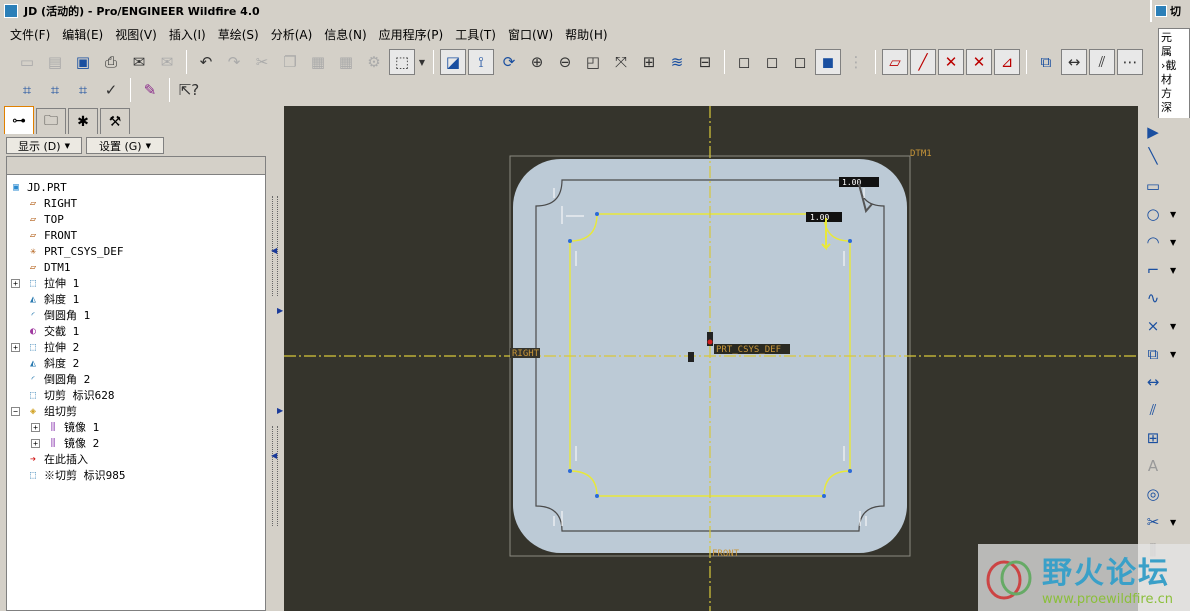  I want to click on sketch-view-icon: ◪, so click(453, 62).